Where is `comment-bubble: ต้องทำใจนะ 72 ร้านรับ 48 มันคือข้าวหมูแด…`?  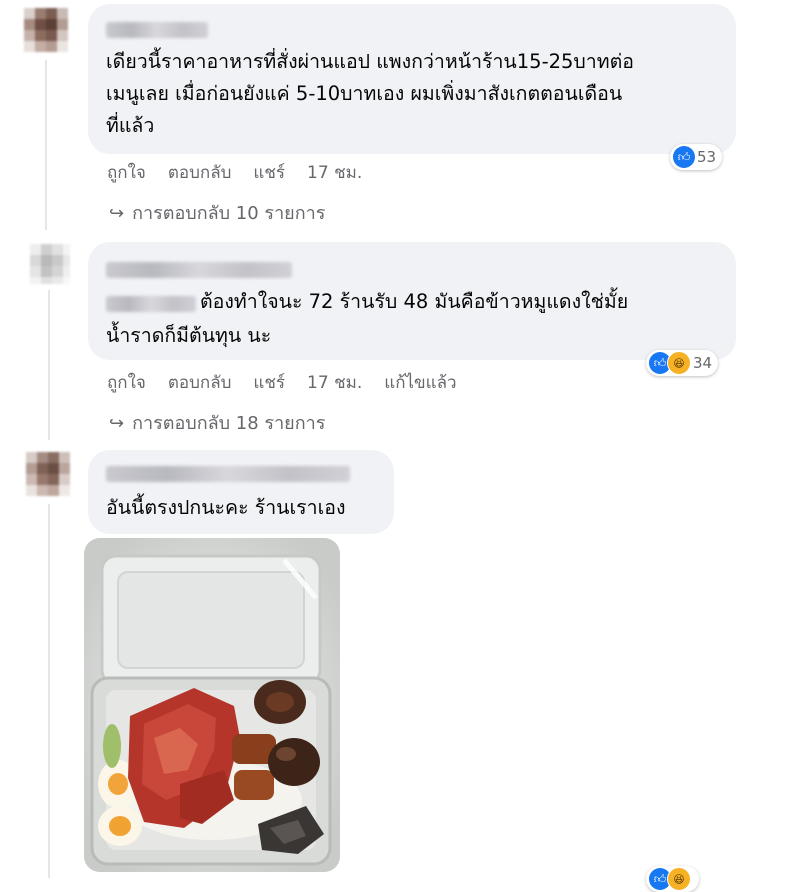 comment-bubble: ต้องทำใจนะ 72 ร้านรับ 48 มันคือข้าวหมูแด… is located at coordinates (412, 301).